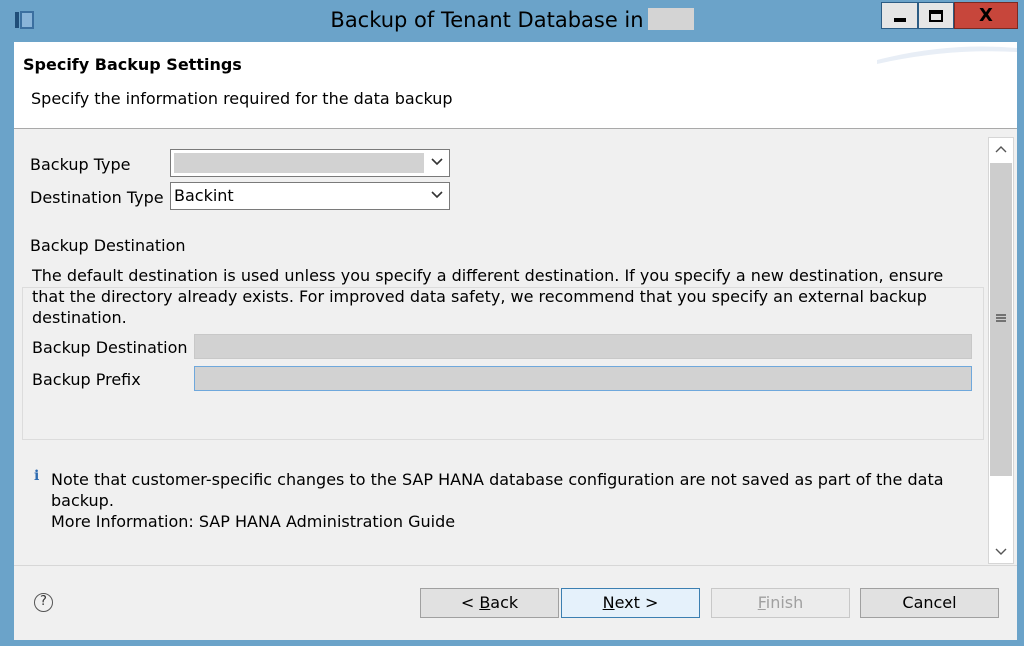 This screenshot has height=646, width=1024. Describe the element at coordinates (929, 603) in the screenshot. I see `cancel-button: Cancel` at that location.